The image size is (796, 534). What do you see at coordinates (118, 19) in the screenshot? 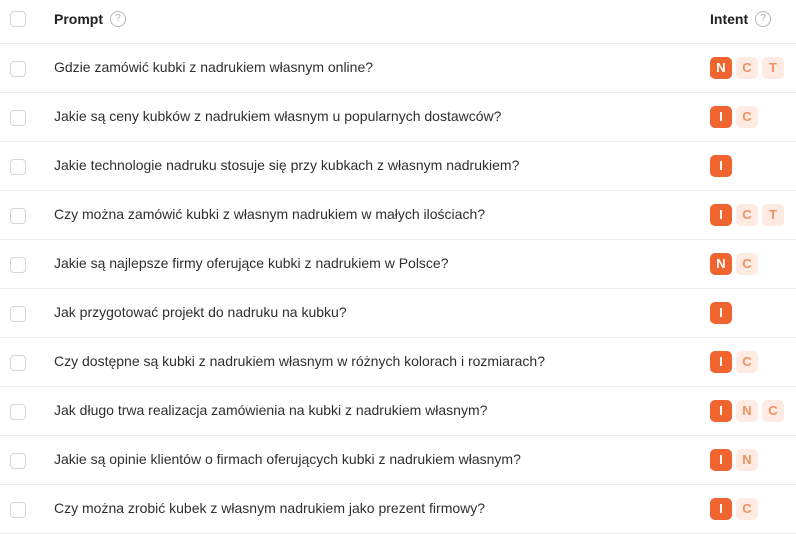
I see `prompt-help-icon: ?` at bounding box center [118, 19].